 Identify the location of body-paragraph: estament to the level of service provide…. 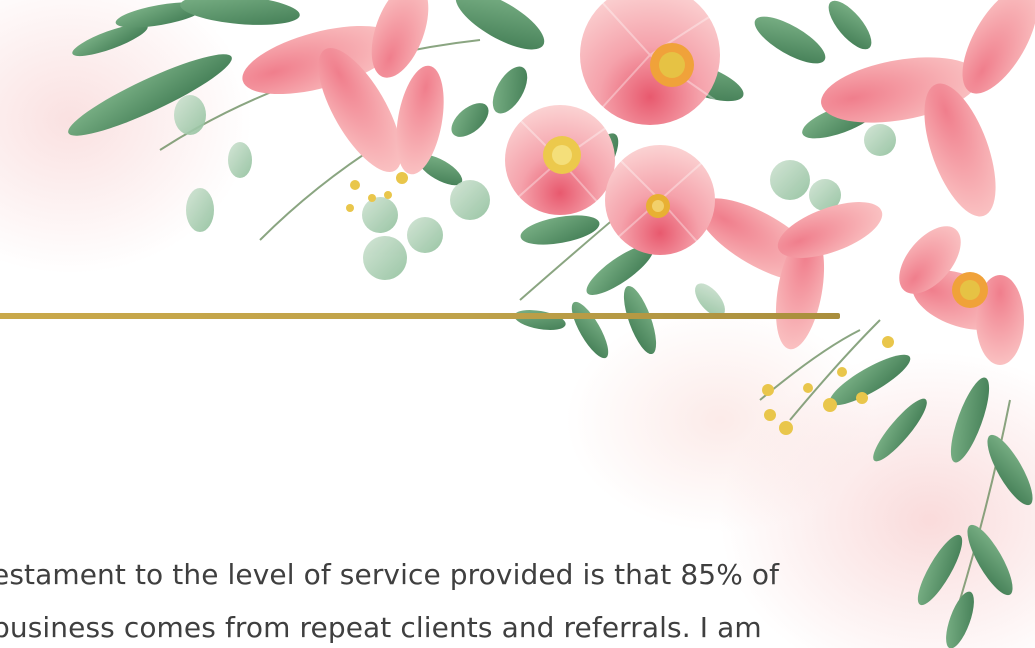
(390, 601).